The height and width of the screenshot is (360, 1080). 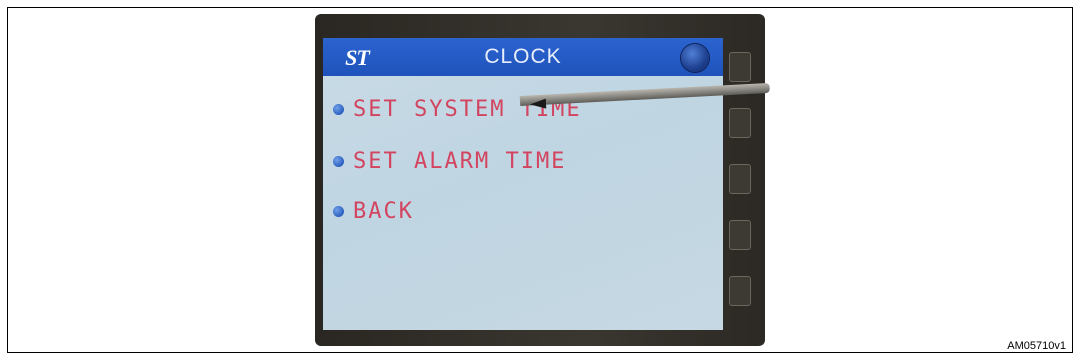 What do you see at coordinates (460, 161) in the screenshot?
I see `menu-item-label: SET ALARM TIME` at bounding box center [460, 161].